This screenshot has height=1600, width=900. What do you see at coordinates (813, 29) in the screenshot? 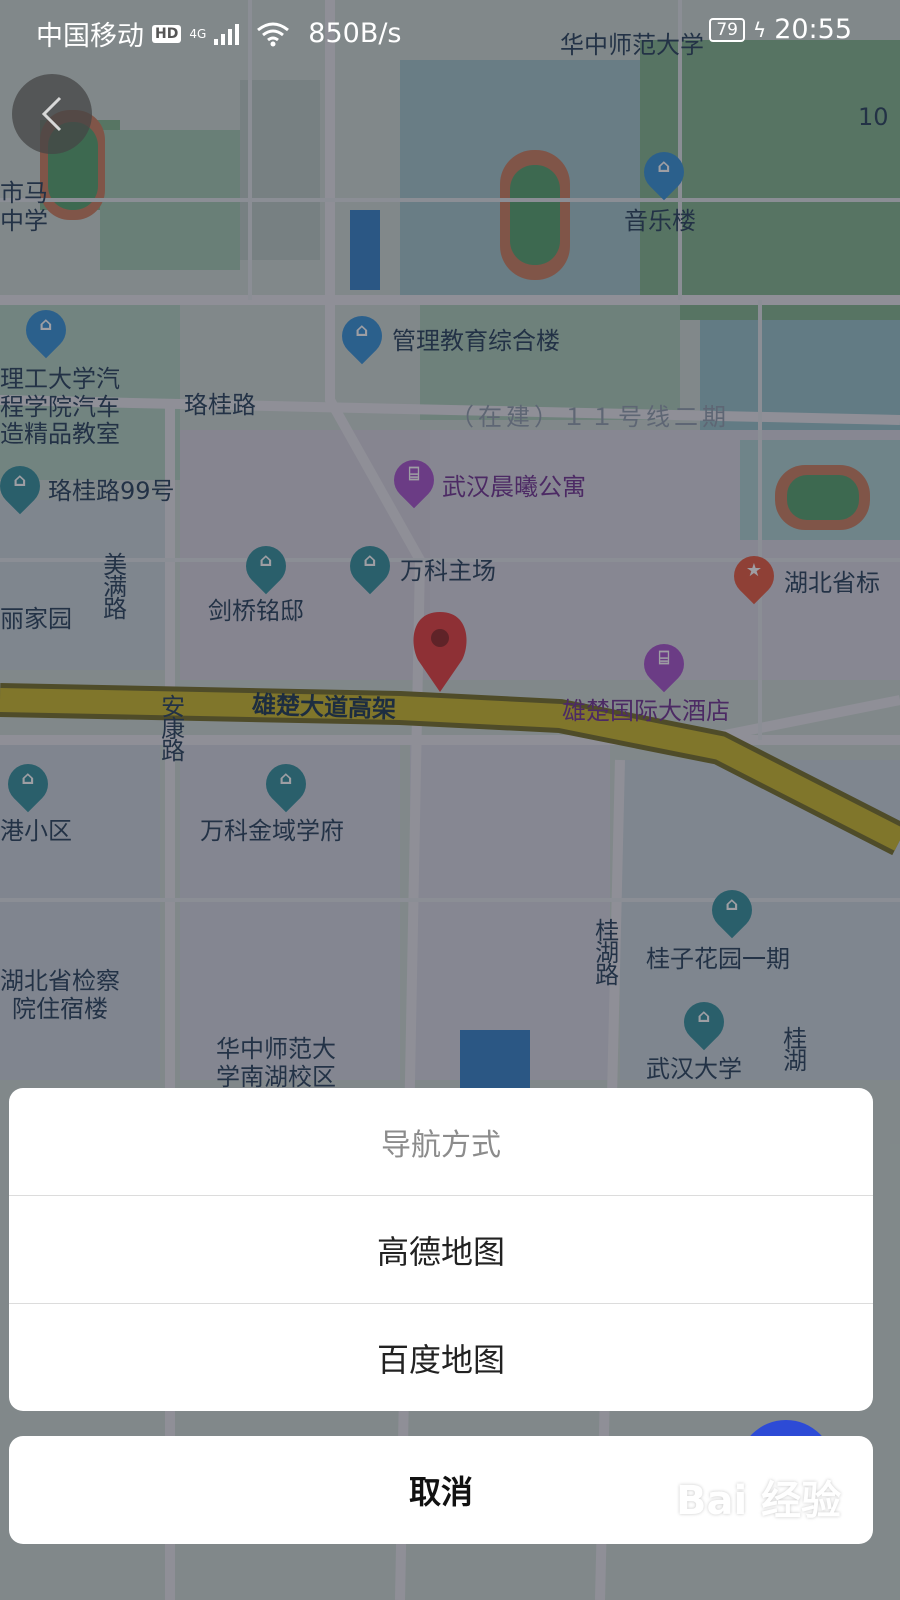
I see `clock: 20:55` at bounding box center [813, 29].